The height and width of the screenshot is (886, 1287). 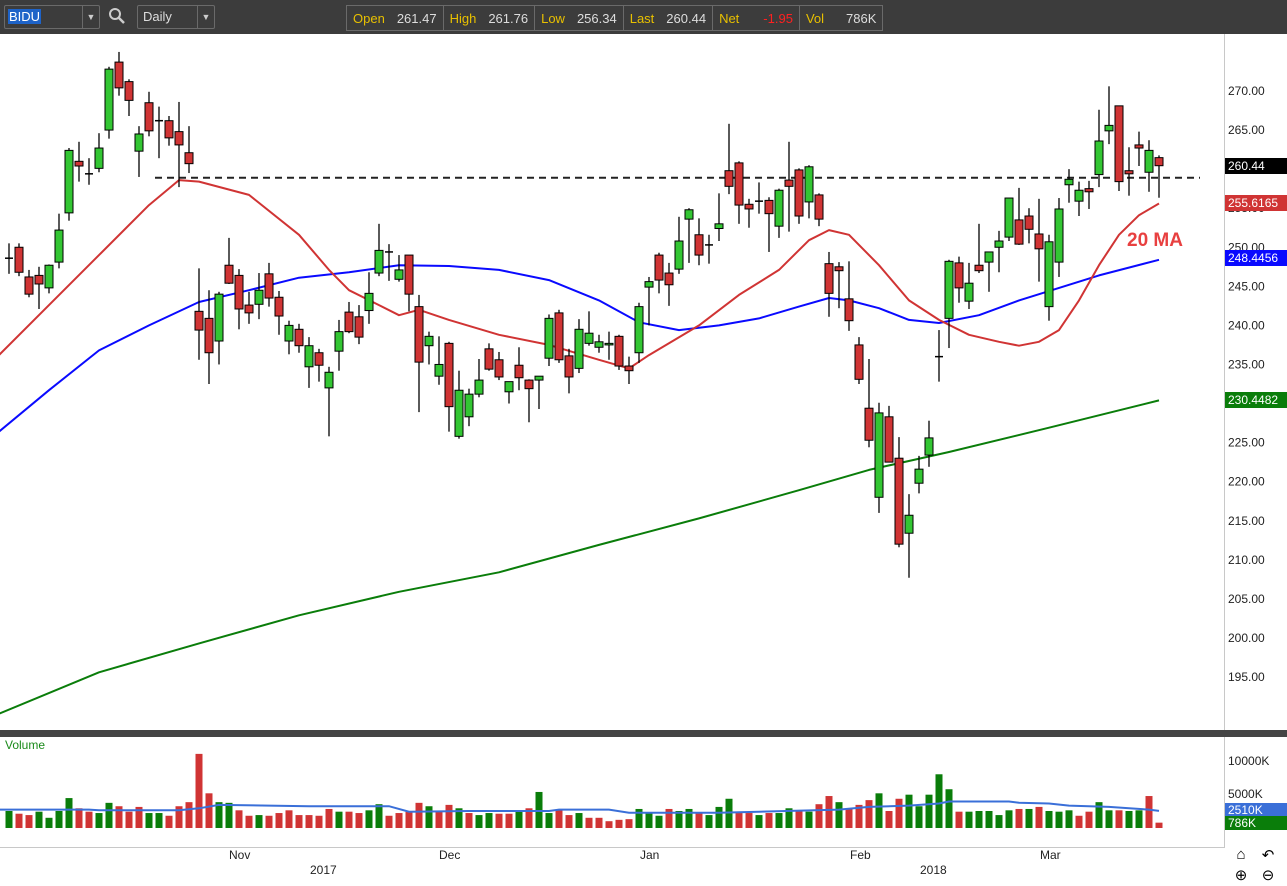 What do you see at coordinates (1246, 443) in the screenshot?
I see `price-tick-label: 225.00` at bounding box center [1246, 443].